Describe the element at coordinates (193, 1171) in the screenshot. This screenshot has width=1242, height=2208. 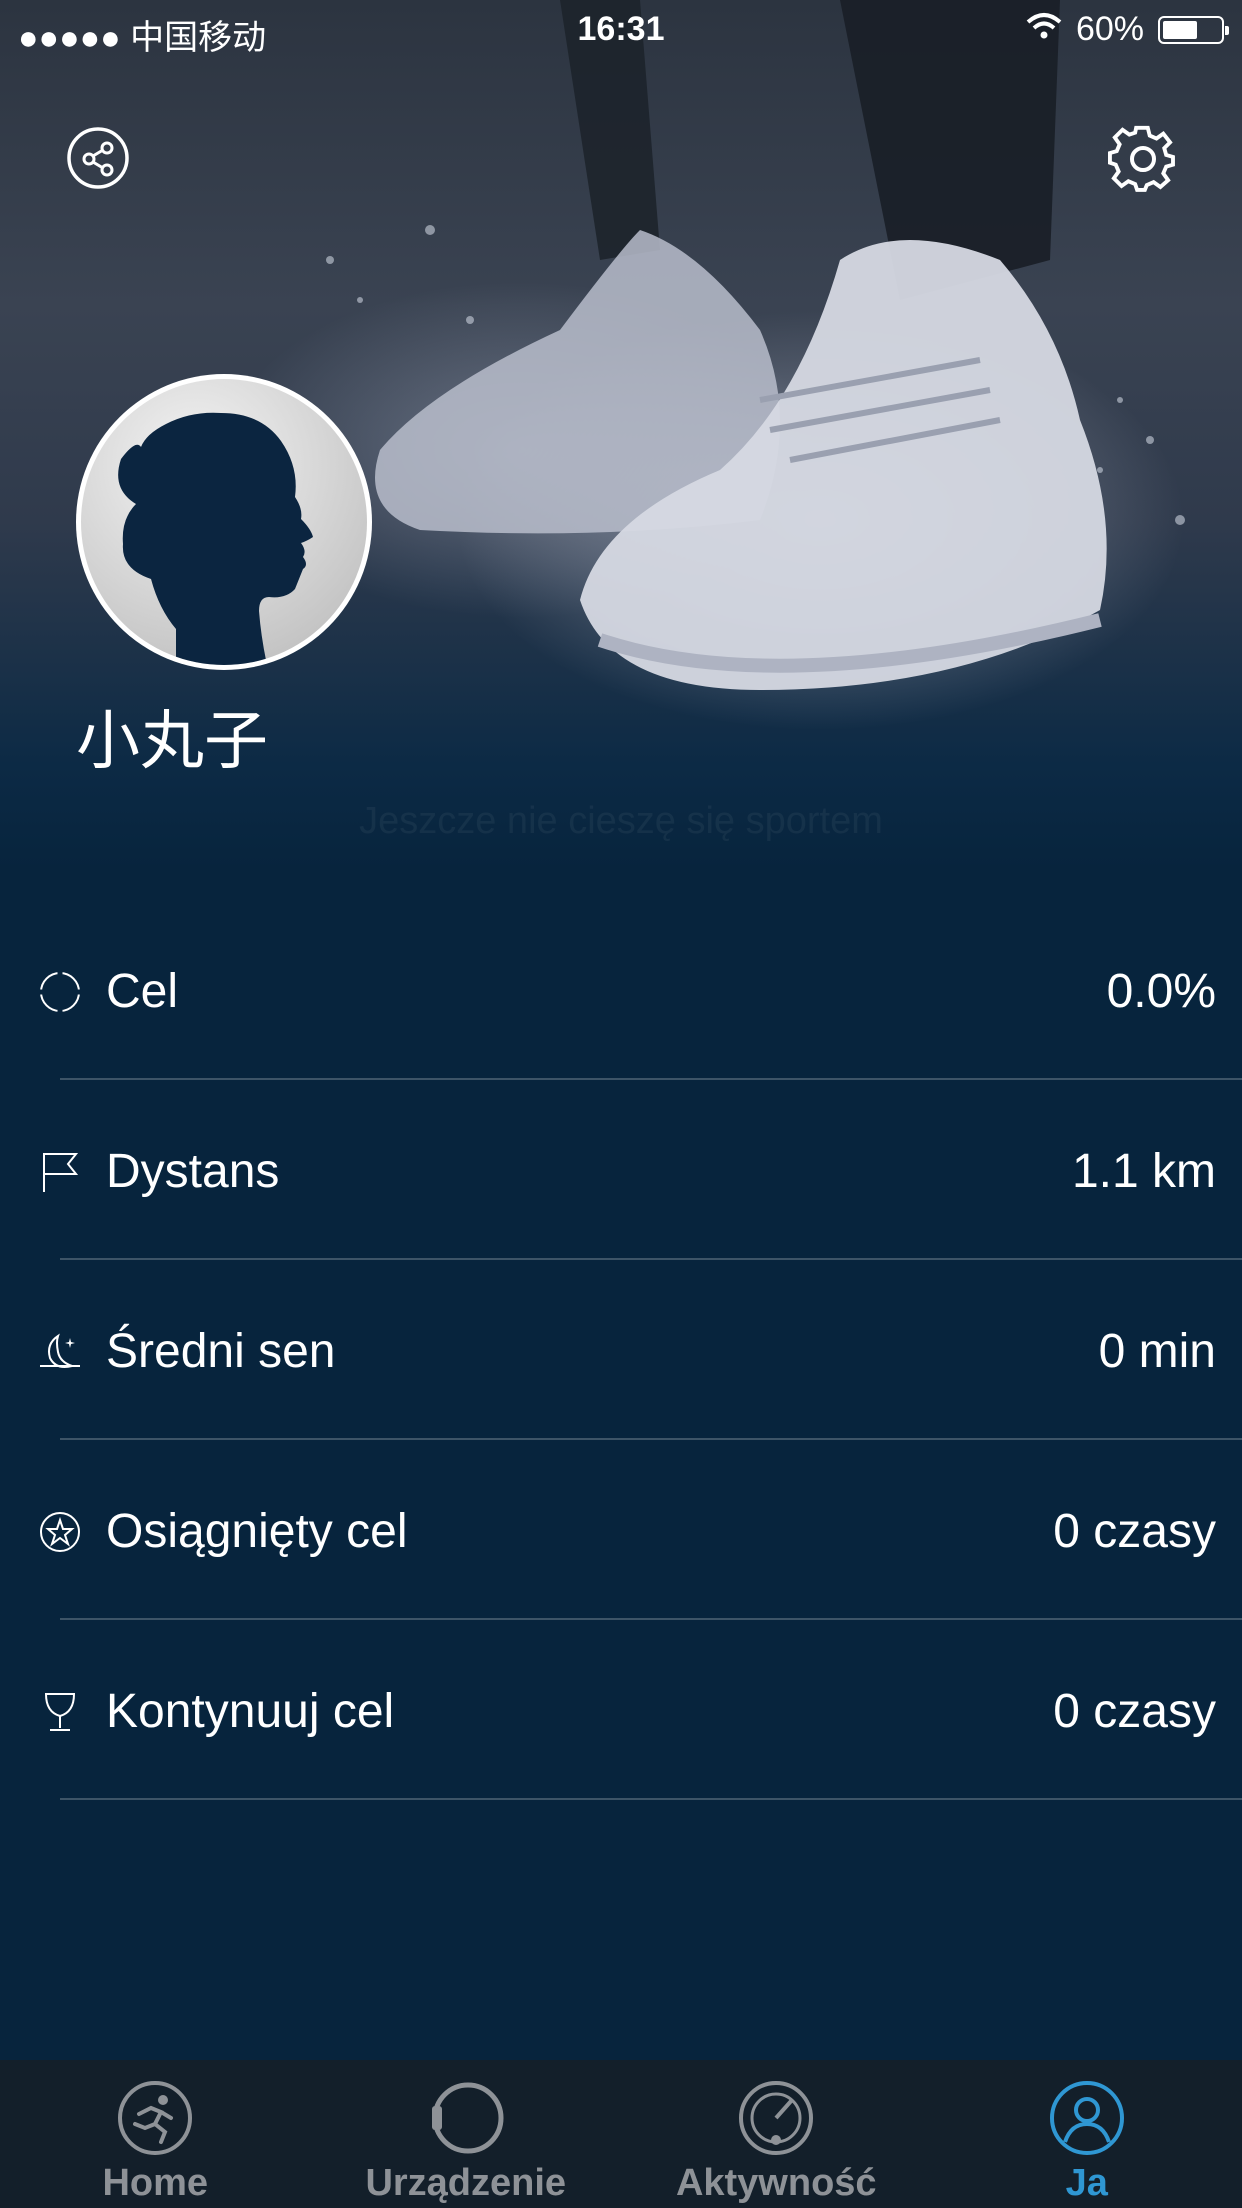
I see `stat-label: Dystans` at that location.